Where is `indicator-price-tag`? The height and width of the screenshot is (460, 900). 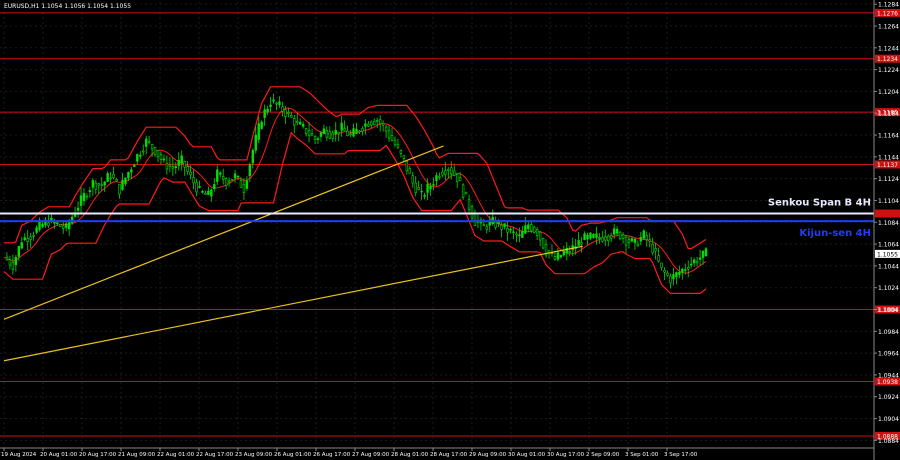 indicator-price-tag is located at coordinates (887, 213).